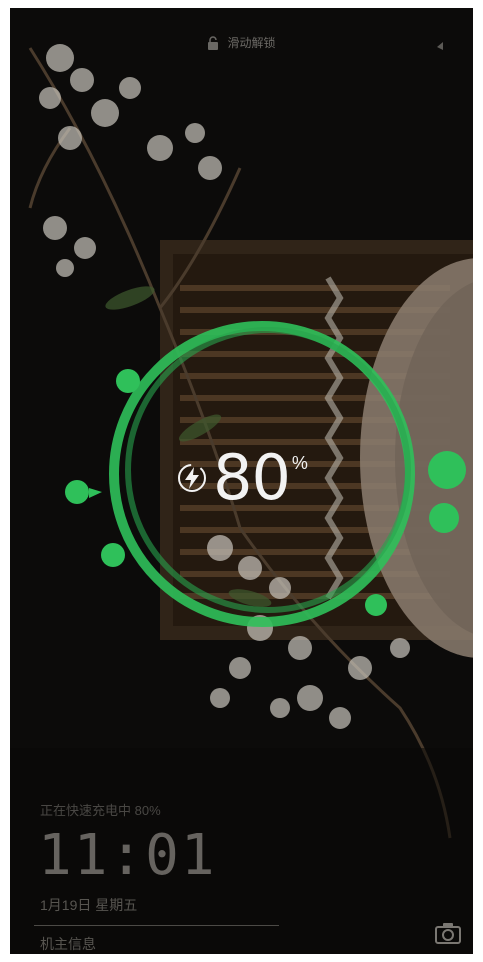 The image size is (483, 962). I want to click on battery-readout: 80 %, so click(241, 478).